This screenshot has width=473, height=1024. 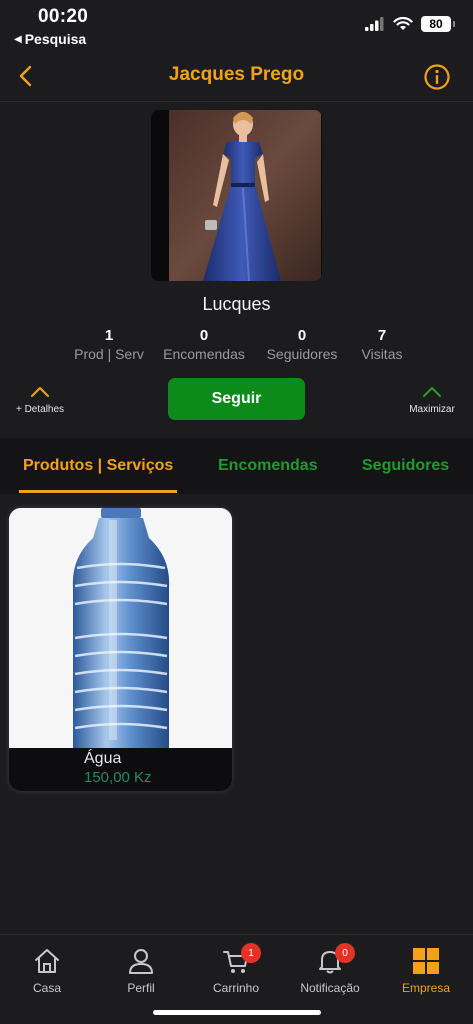 I want to click on nav-item-profile: Perfil, so click(x=141, y=968).